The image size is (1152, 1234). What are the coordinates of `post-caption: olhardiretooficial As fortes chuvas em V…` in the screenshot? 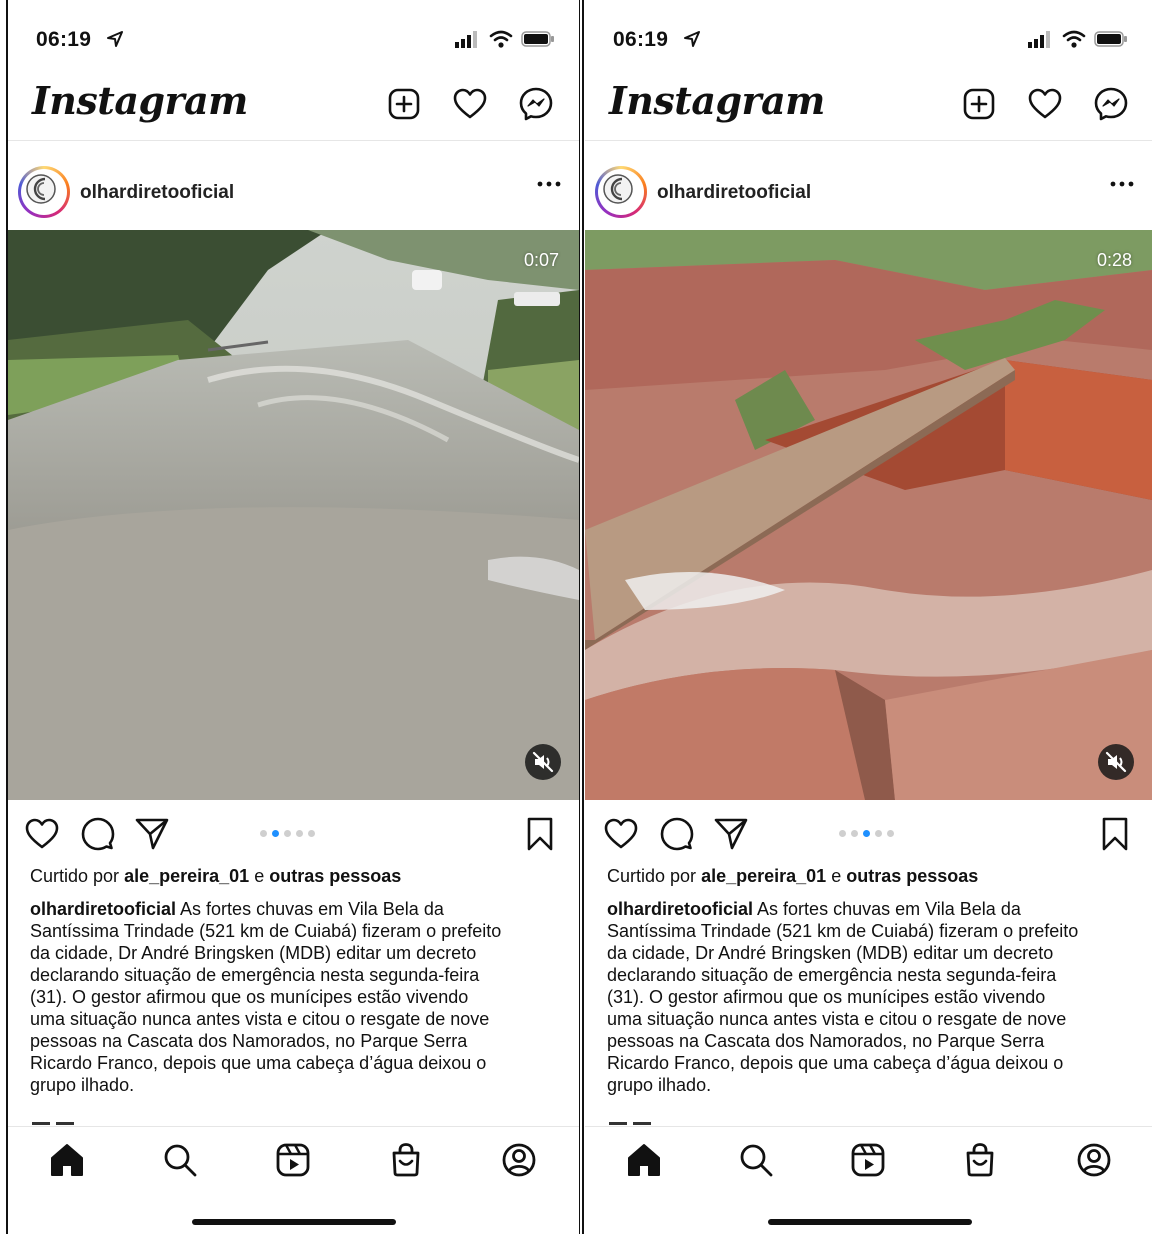 It's located at (867, 997).